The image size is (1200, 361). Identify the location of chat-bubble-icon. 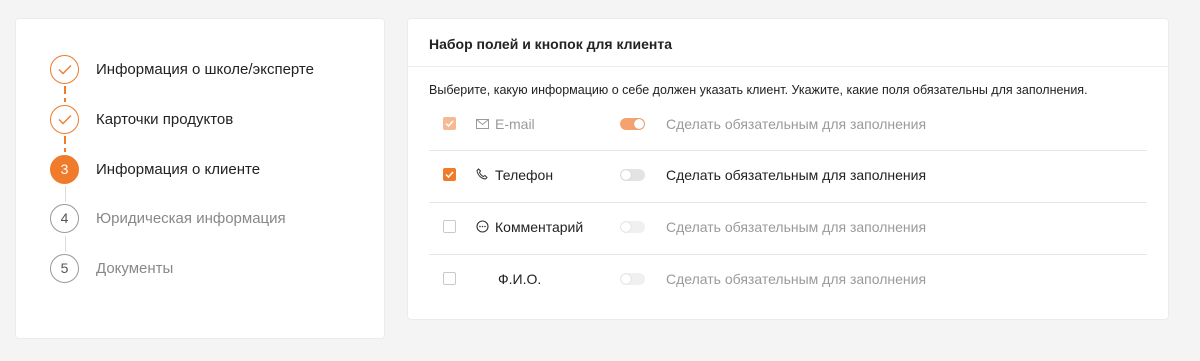
(482, 226).